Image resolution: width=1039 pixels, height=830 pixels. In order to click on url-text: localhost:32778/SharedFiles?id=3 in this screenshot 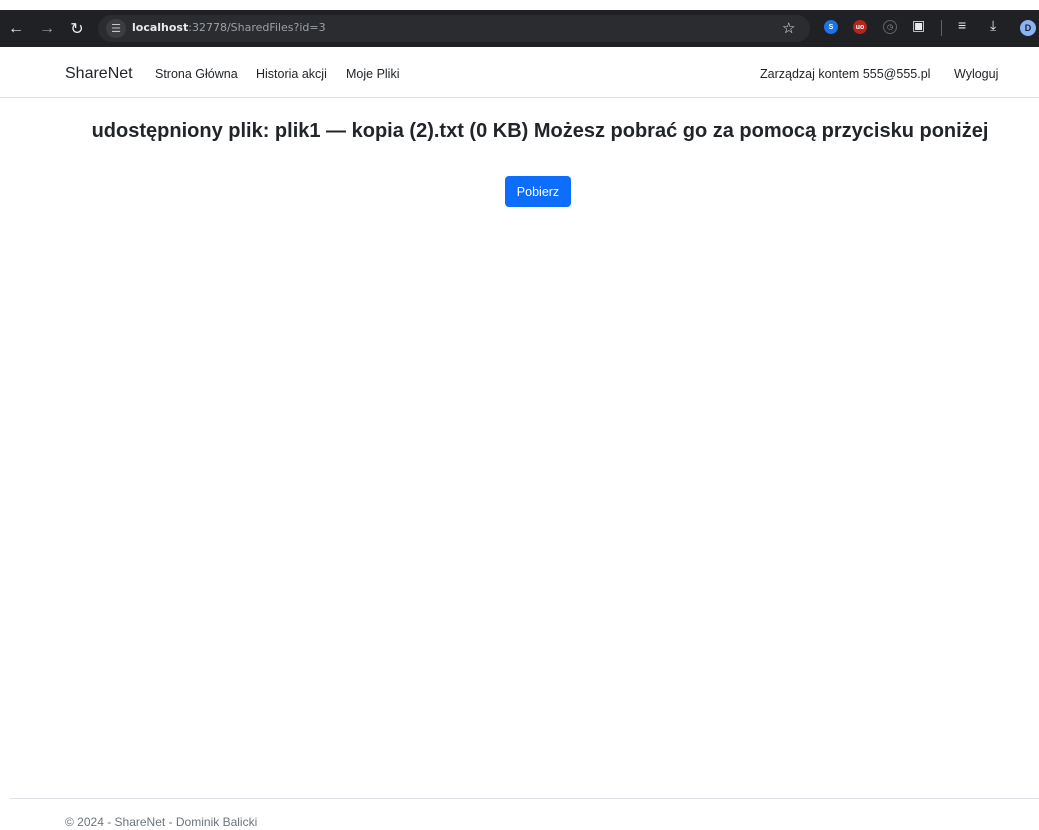, I will do `click(229, 27)`.